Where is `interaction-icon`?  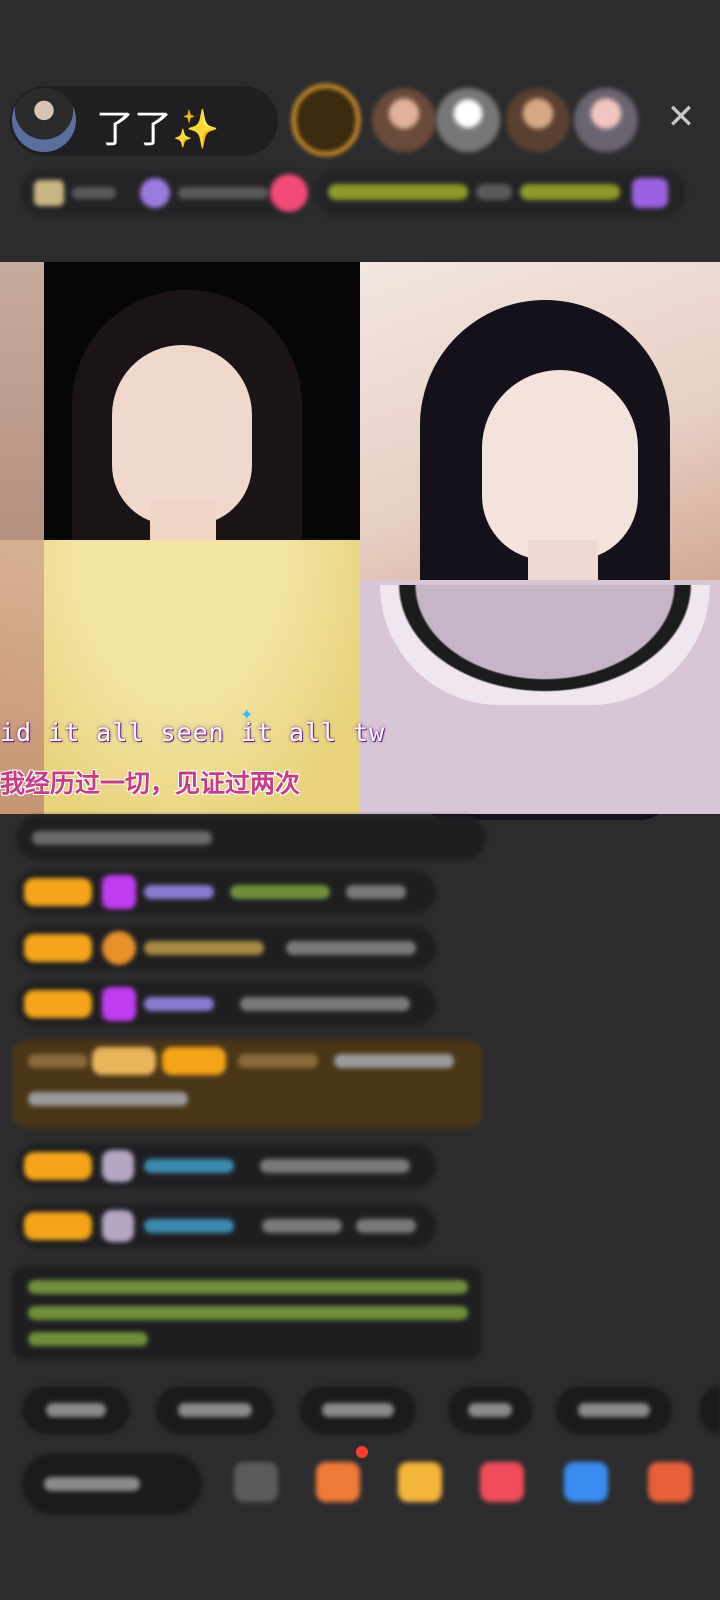 interaction-icon is located at coordinates (502, 1482).